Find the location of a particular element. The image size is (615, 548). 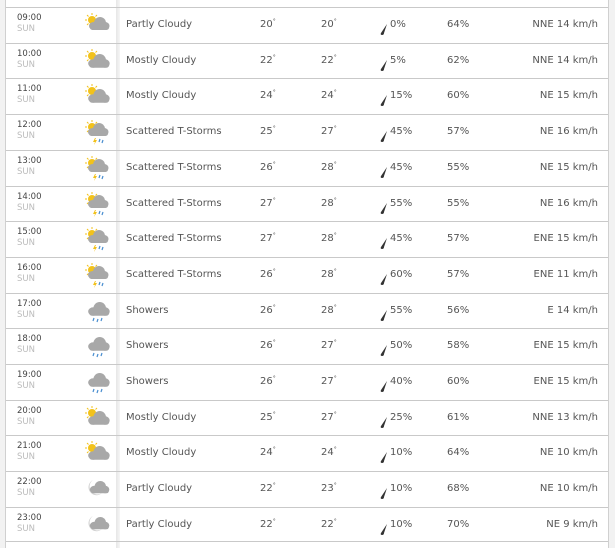

wind: ENE 15 km/h is located at coordinates (565, 239).